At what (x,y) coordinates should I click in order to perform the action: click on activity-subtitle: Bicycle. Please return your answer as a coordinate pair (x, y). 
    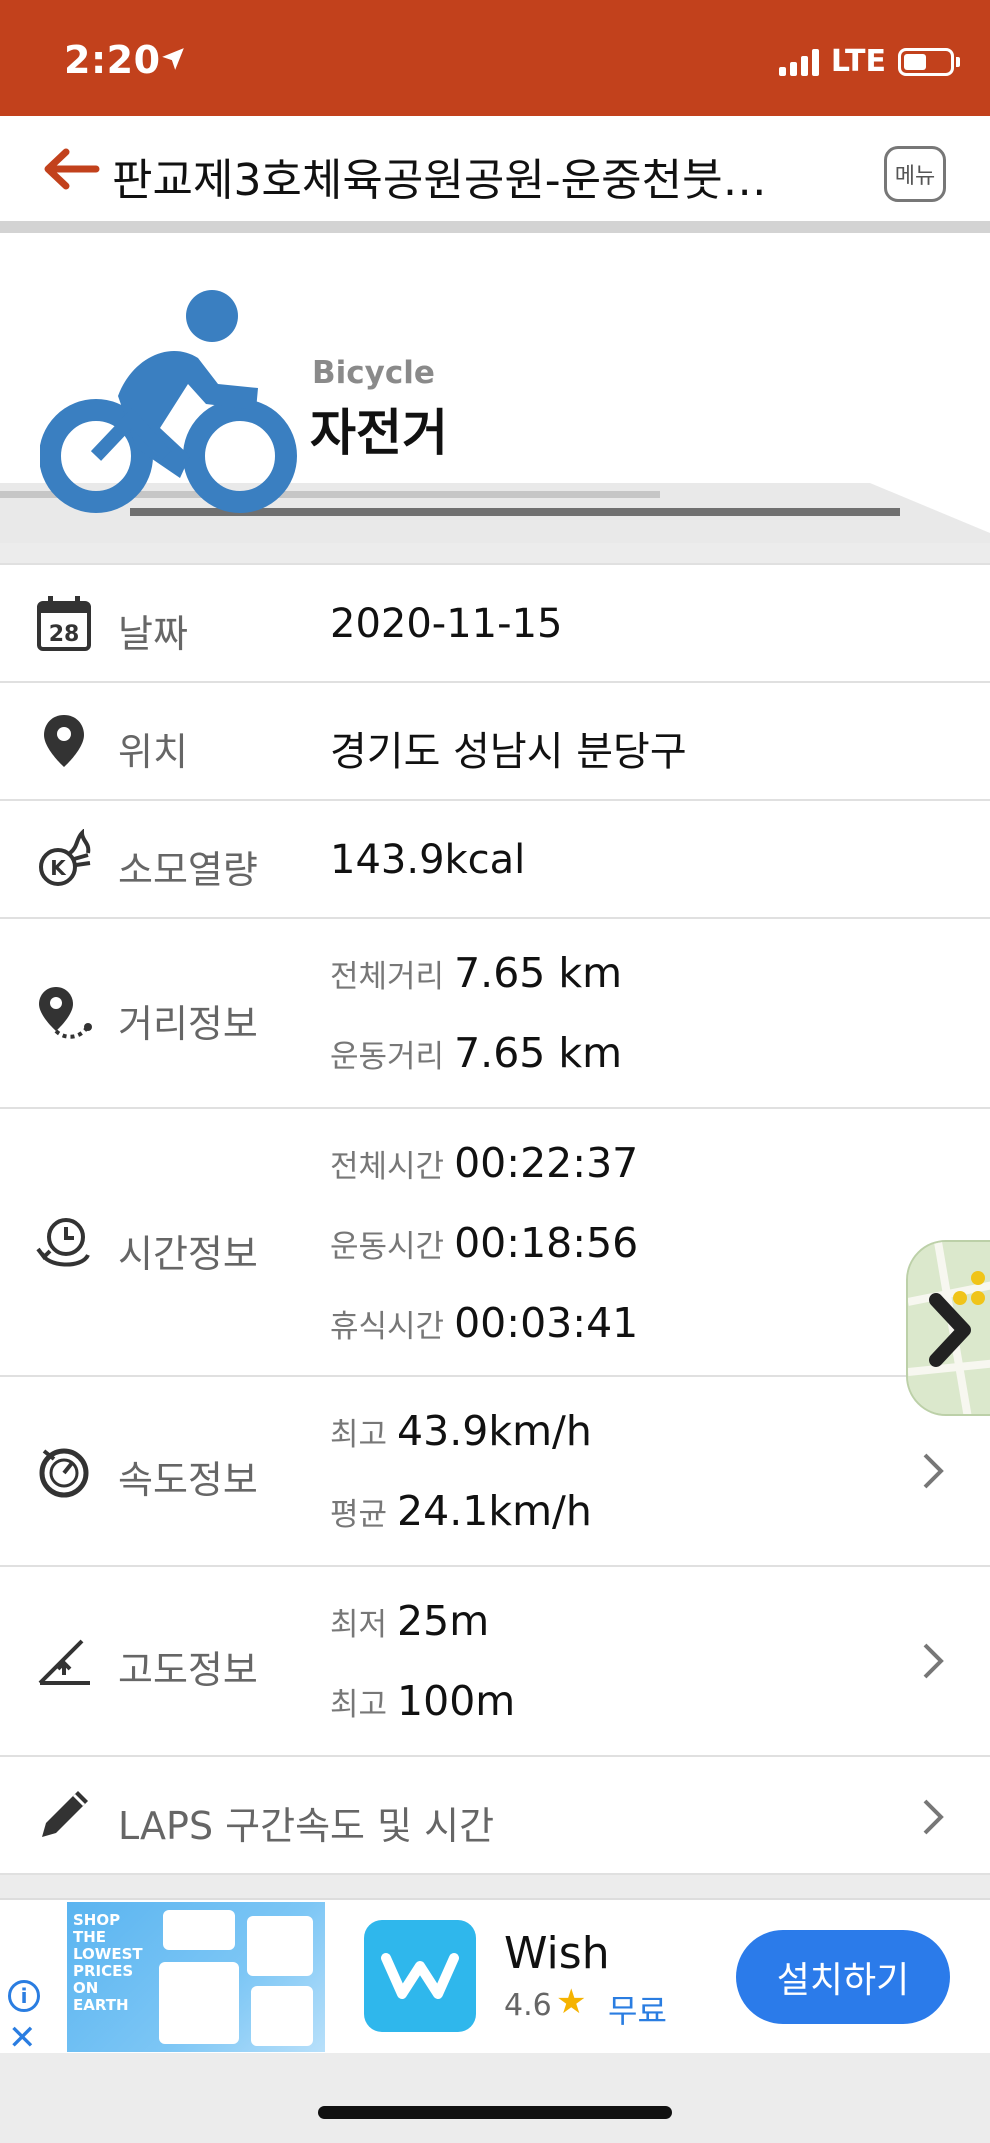
    Looking at the image, I should click on (373, 373).